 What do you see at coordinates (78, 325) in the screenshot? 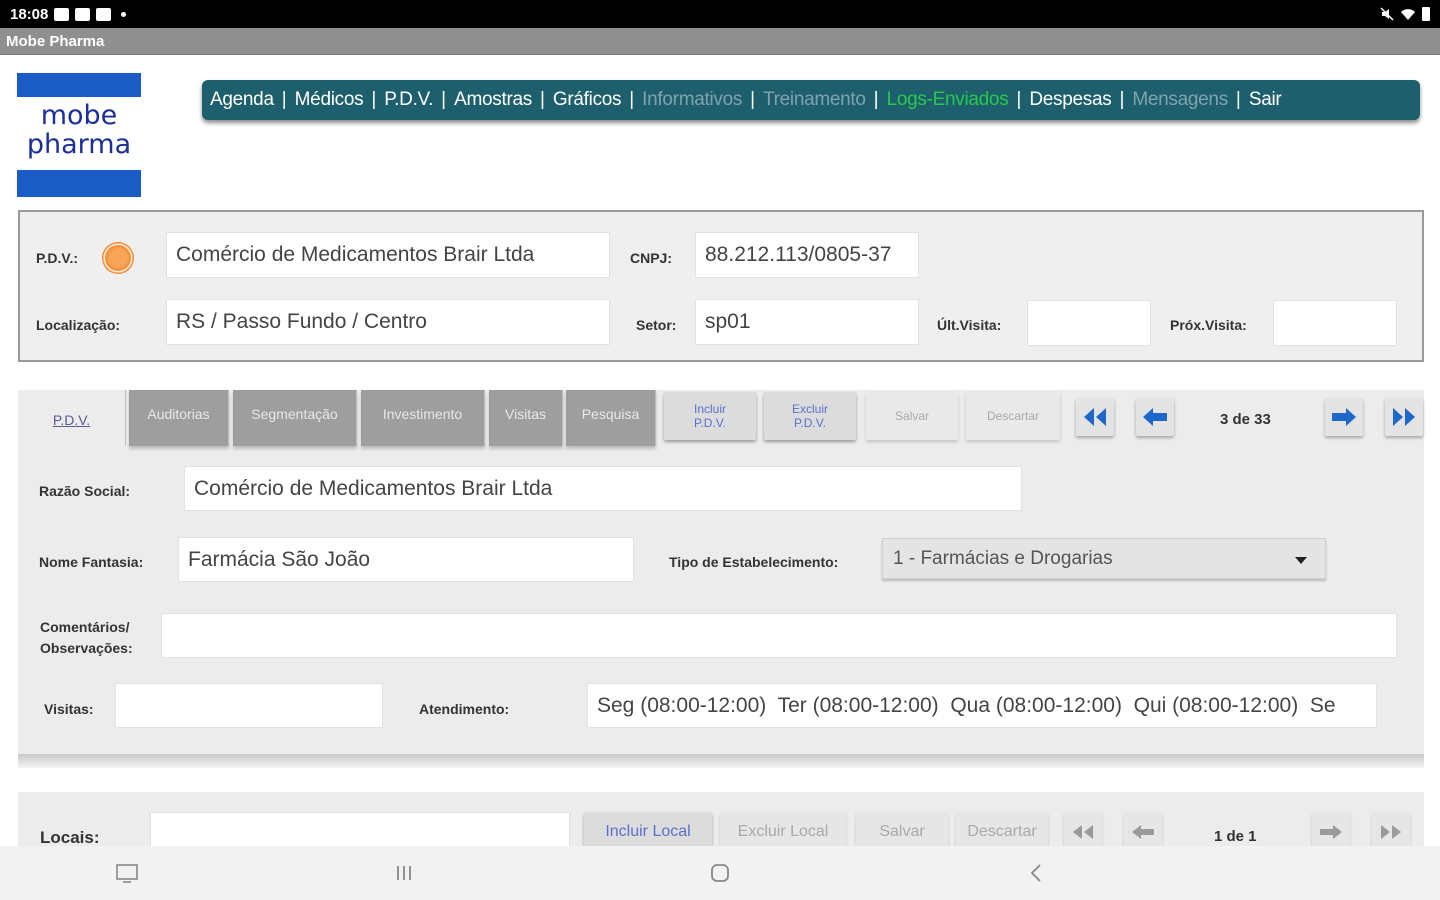
I see `localizacao-label: Localização:` at bounding box center [78, 325].